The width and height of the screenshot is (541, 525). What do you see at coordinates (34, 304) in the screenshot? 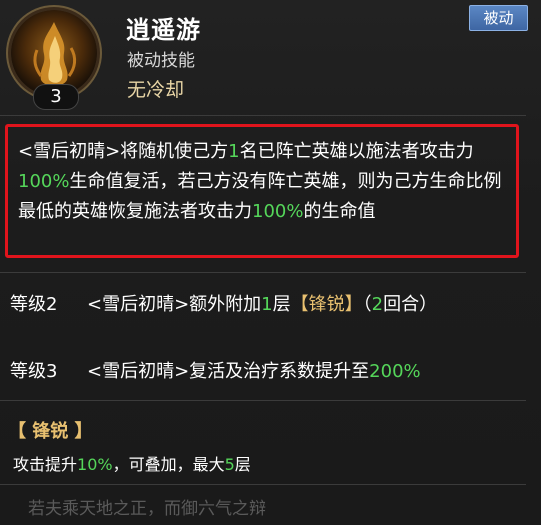
I see `level-label: 等级2` at bounding box center [34, 304].